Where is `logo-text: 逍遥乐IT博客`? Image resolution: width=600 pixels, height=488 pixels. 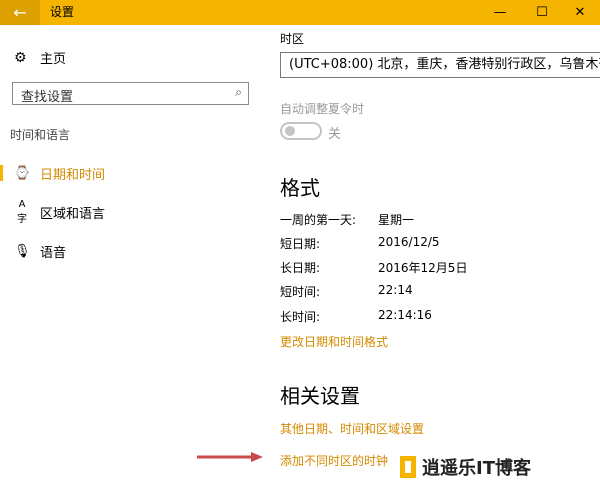
logo-text: 逍遥乐IT博客 is located at coordinates (477, 468).